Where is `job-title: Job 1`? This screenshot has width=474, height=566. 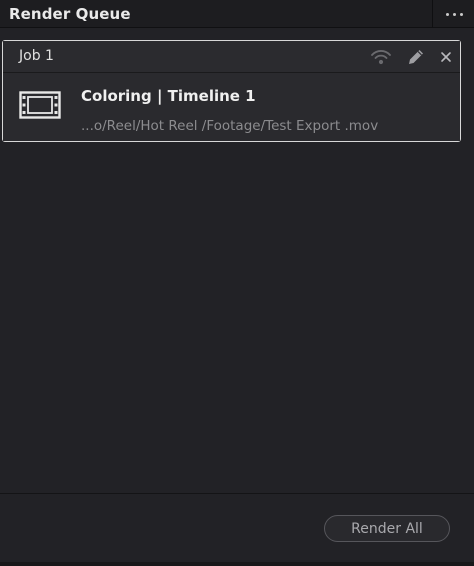
job-title: Job 1 is located at coordinates (36, 56).